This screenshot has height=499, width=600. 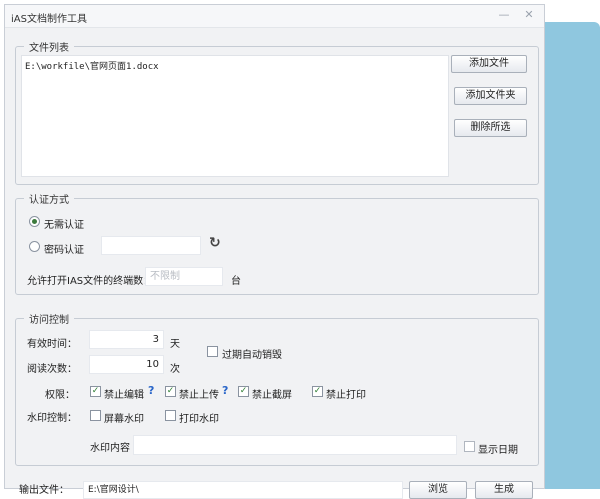 What do you see at coordinates (504, 490) in the screenshot?
I see `generate-button: 生成` at bounding box center [504, 490].